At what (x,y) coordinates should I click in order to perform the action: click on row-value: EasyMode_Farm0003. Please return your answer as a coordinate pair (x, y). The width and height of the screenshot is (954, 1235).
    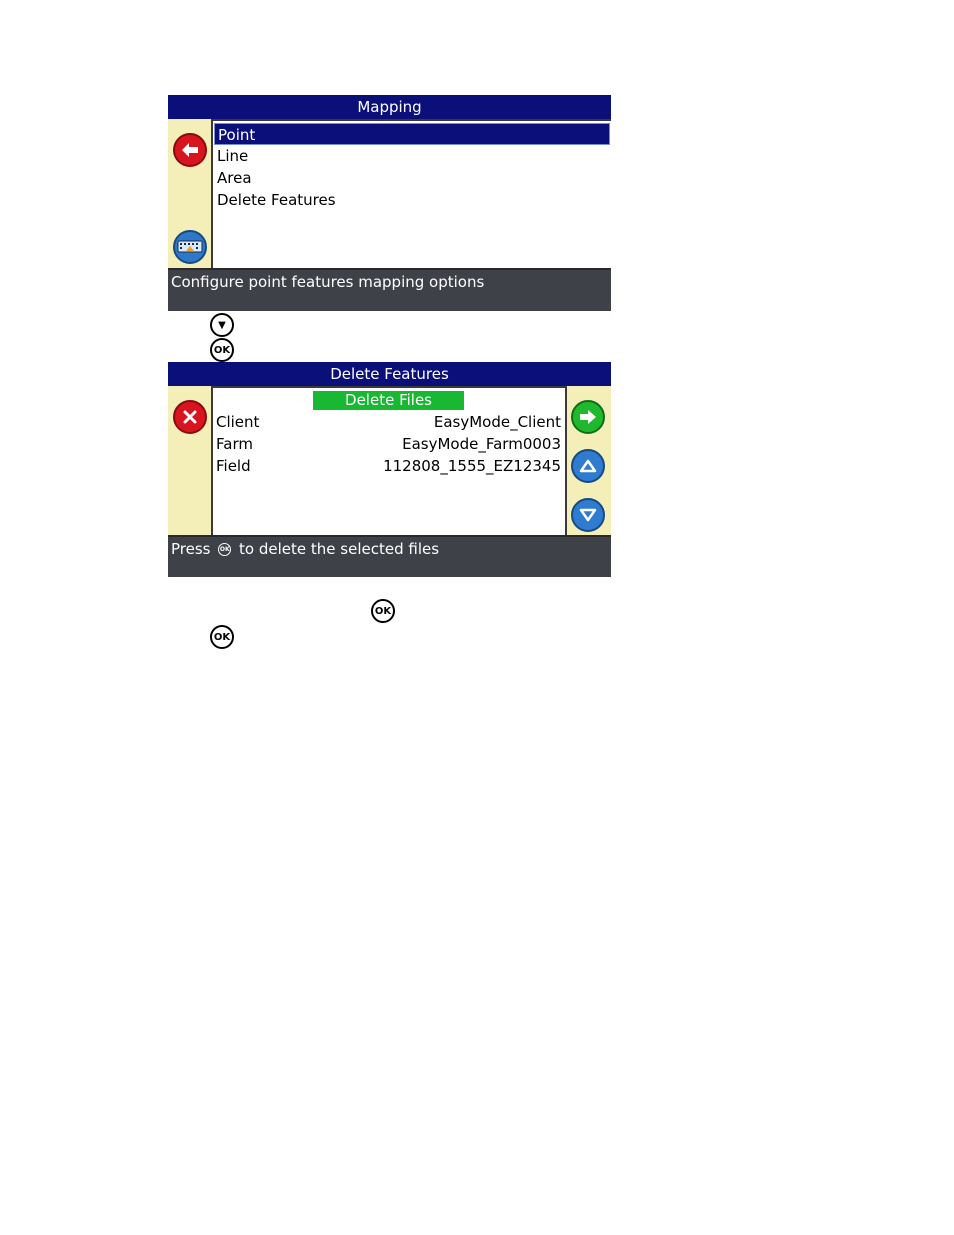
    Looking at the image, I should click on (481, 444).